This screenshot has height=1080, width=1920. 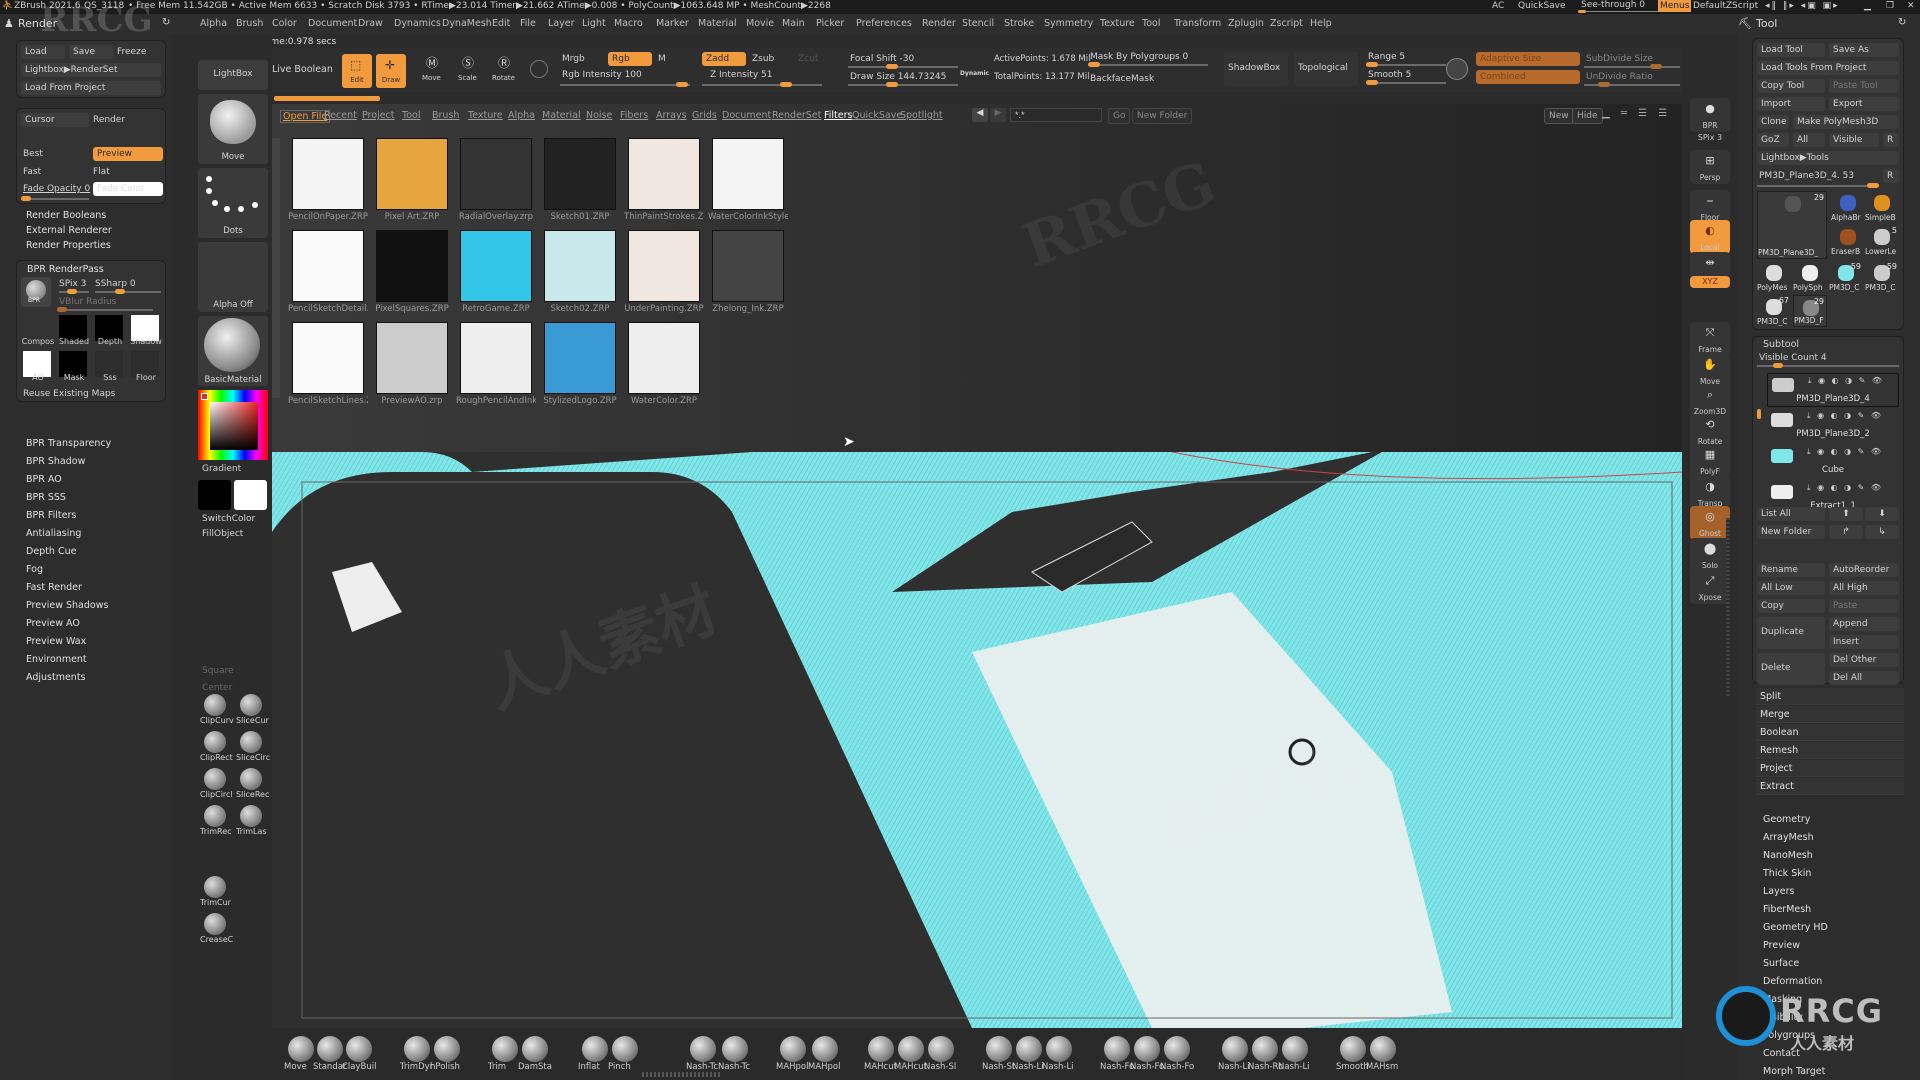 What do you see at coordinates (1528, 59) in the screenshot?
I see `adaptive-size-button: Adaptive Size` at bounding box center [1528, 59].